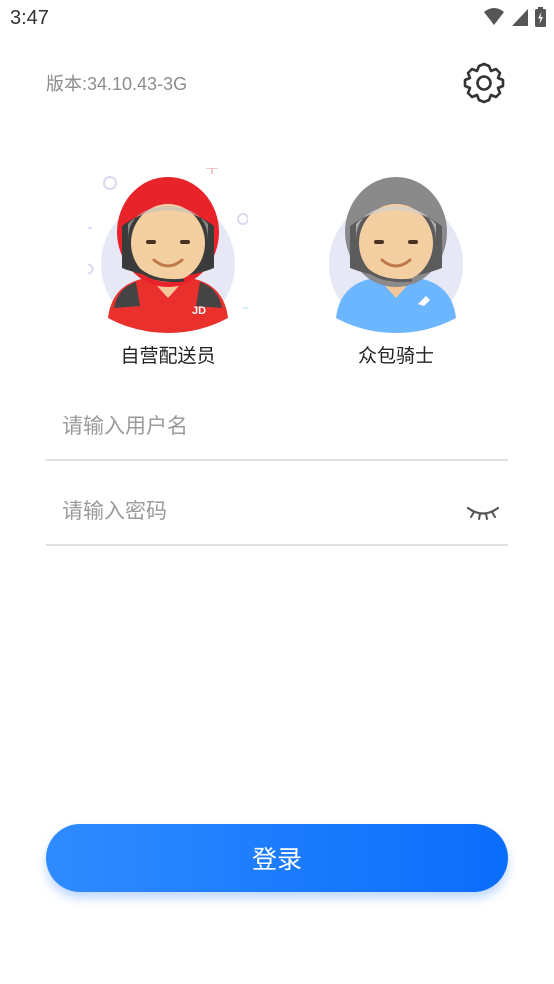 The height and width of the screenshot is (984, 554). I want to click on password-field, so click(277, 514).